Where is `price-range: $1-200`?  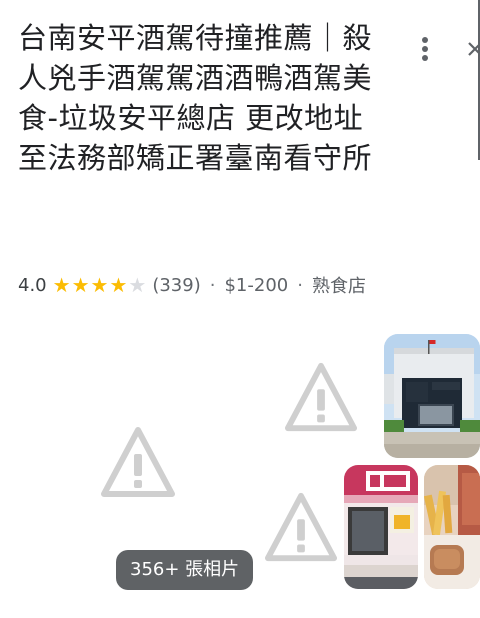
price-range: $1-200 is located at coordinates (256, 285).